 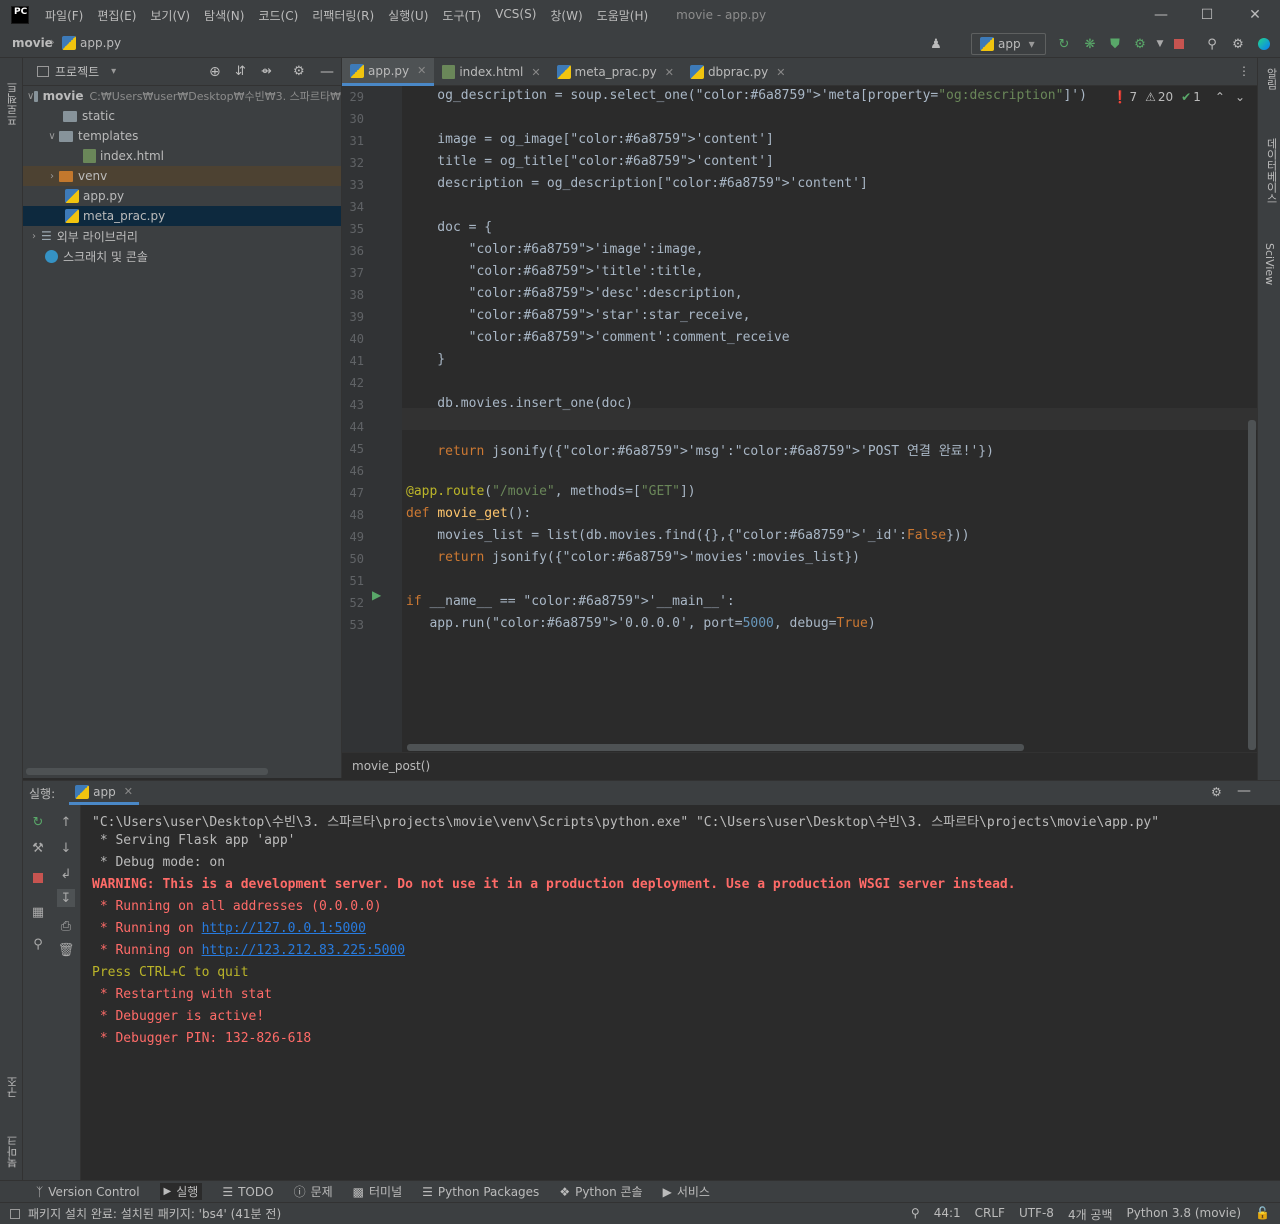 I want to click on run-config-selector: app ▾, so click(x=1008, y=44).